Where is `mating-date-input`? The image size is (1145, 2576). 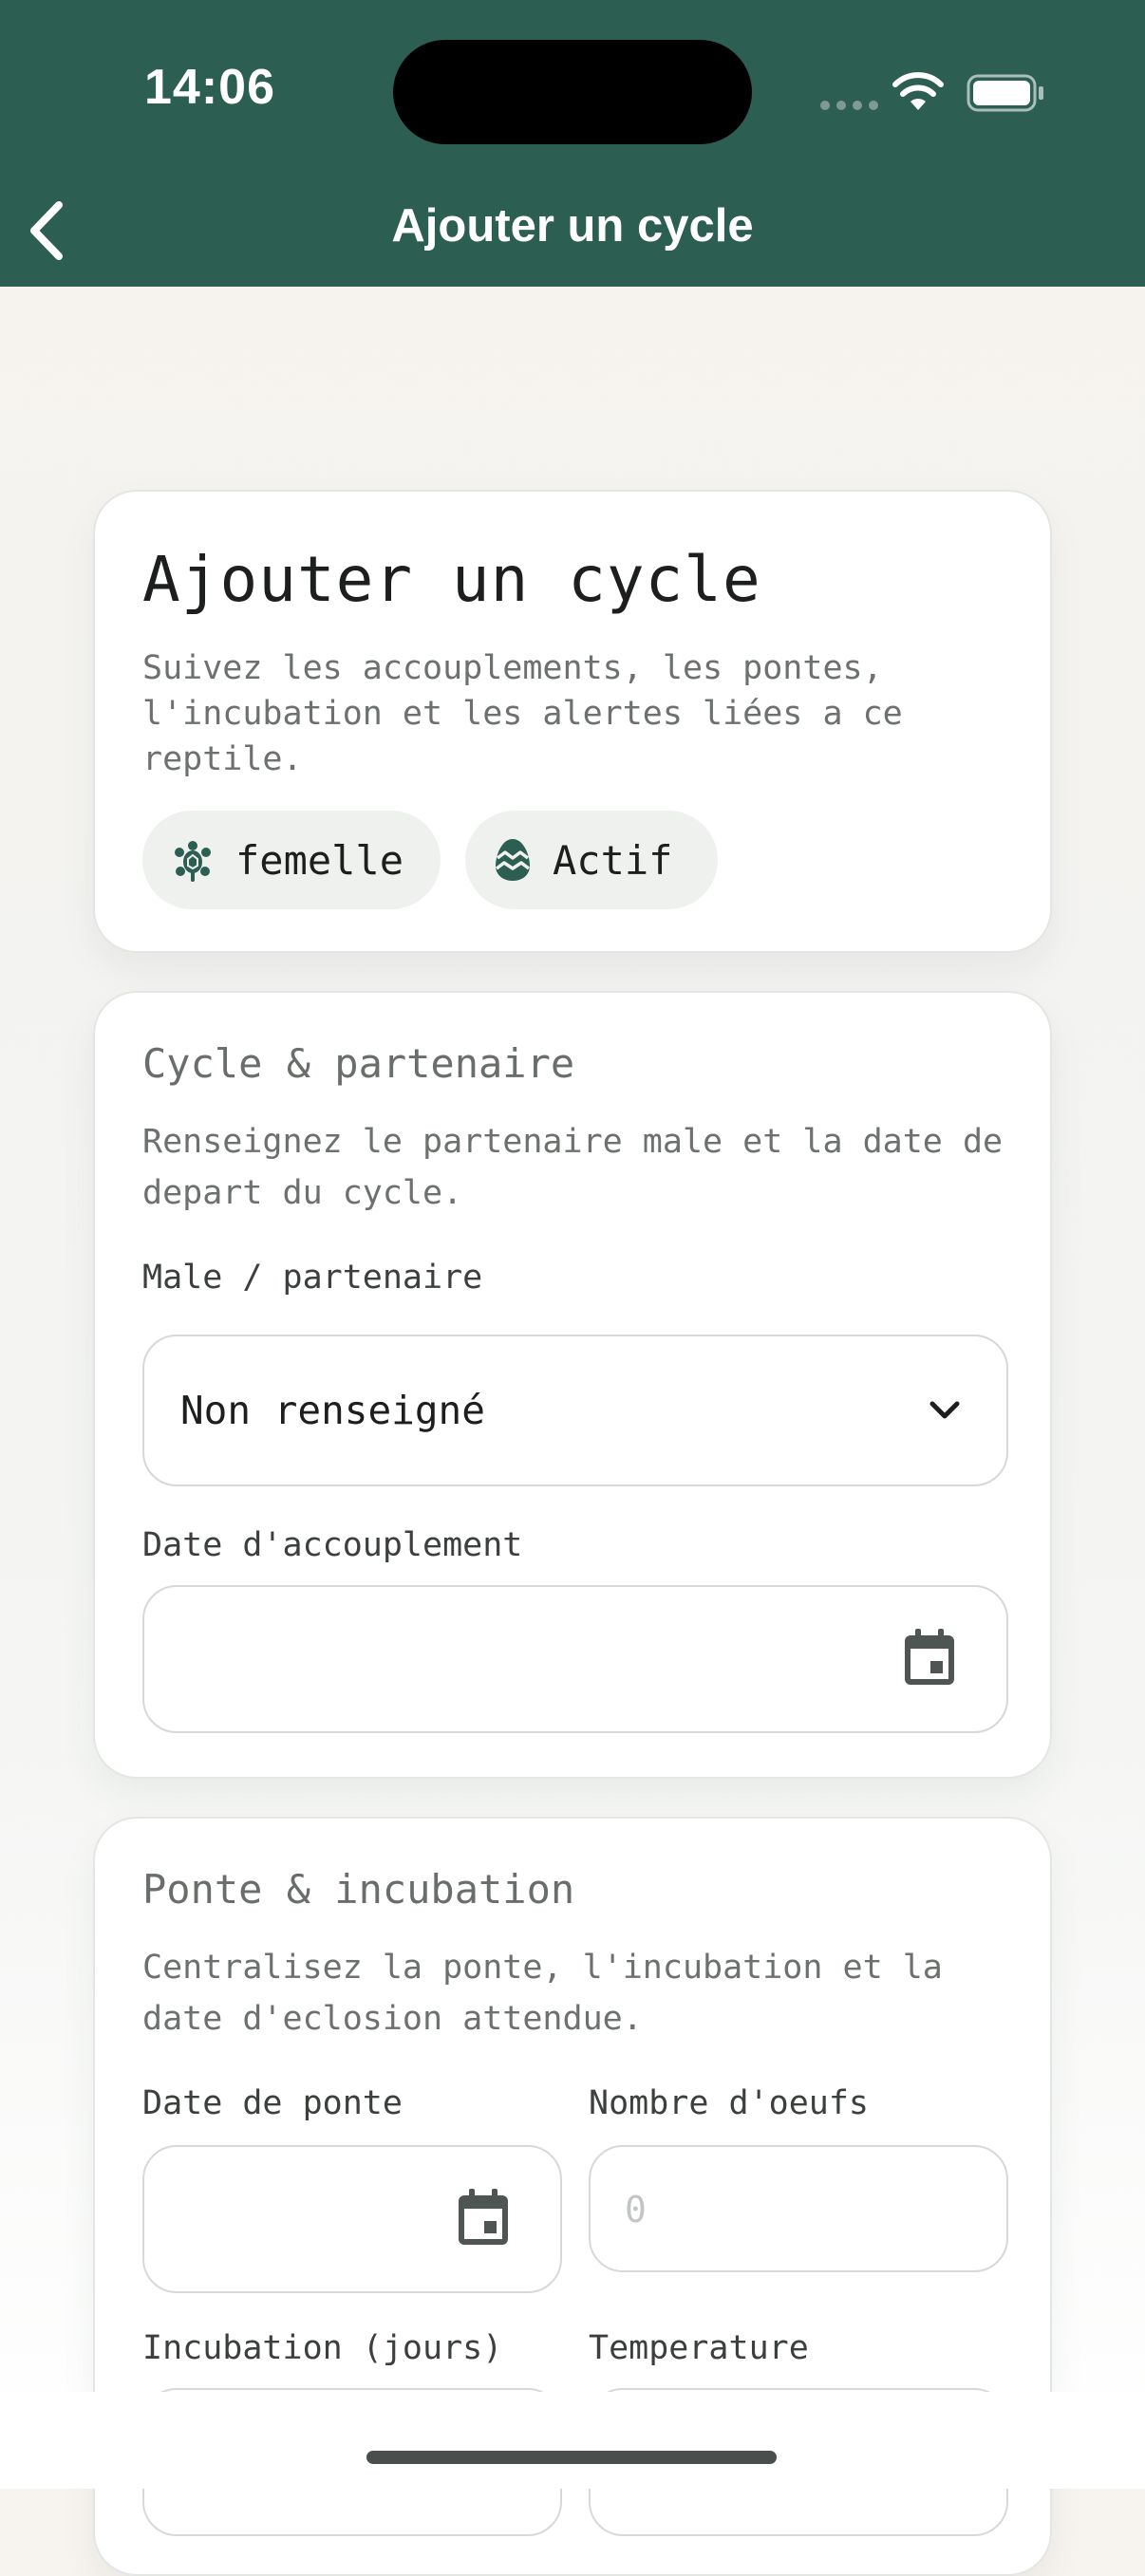 mating-date-input is located at coordinates (575, 1659).